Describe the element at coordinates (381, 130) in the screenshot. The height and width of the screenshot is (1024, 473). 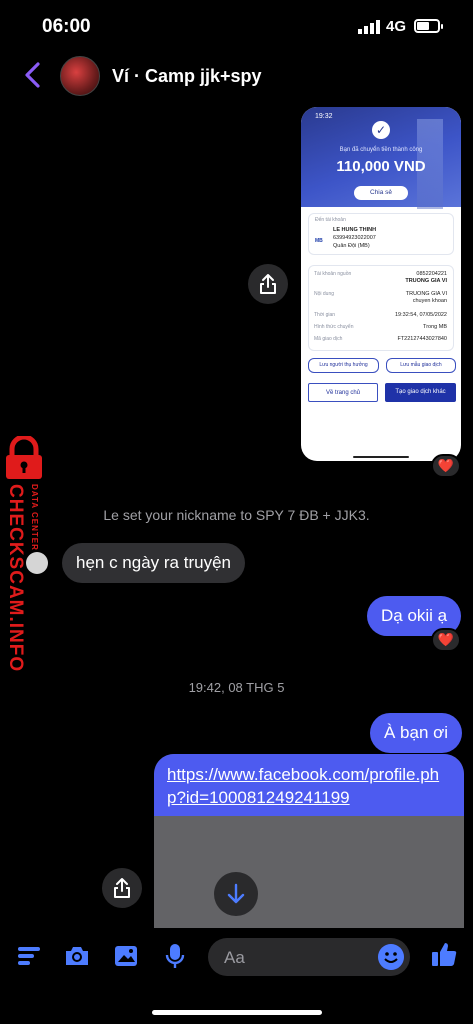
I see `checkmark-icon: ✓` at that location.